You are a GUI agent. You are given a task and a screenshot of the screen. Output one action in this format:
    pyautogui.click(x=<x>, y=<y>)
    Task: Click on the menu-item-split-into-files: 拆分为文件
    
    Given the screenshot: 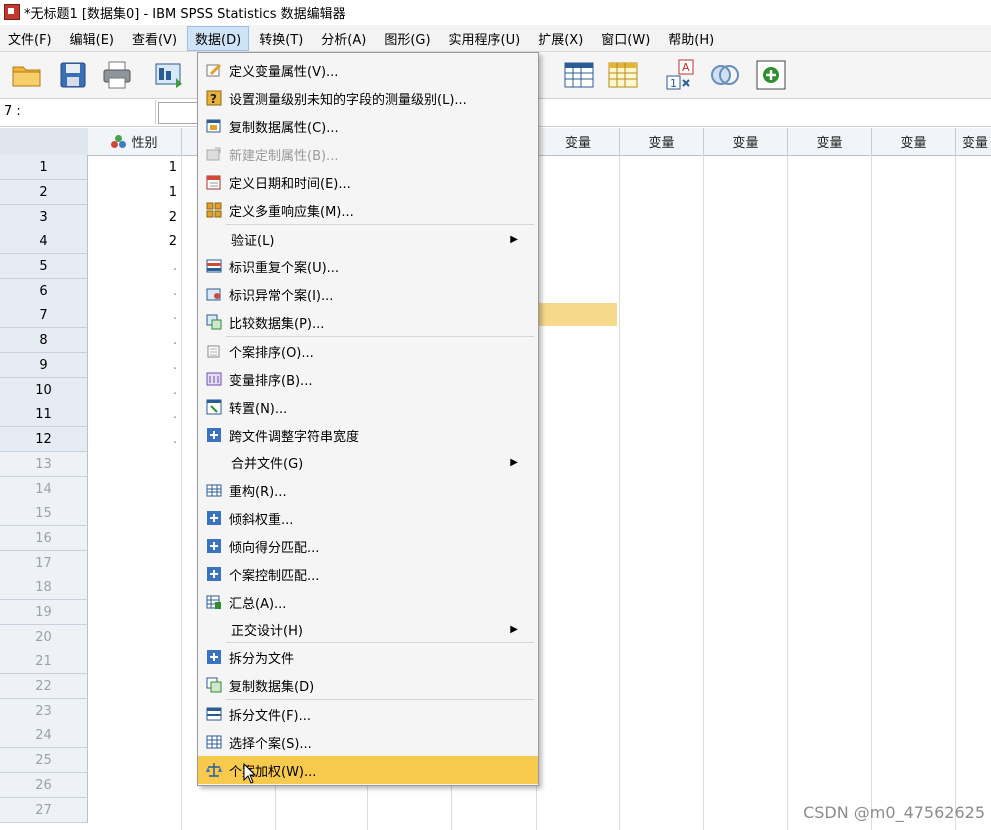 What is the action you would take?
    pyautogui.click(x=368, y=657)
    